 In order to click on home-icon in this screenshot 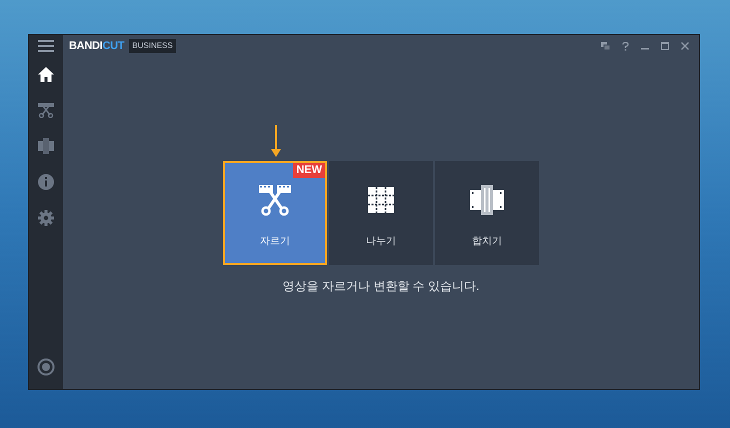, I will do `click(46, 74)`.